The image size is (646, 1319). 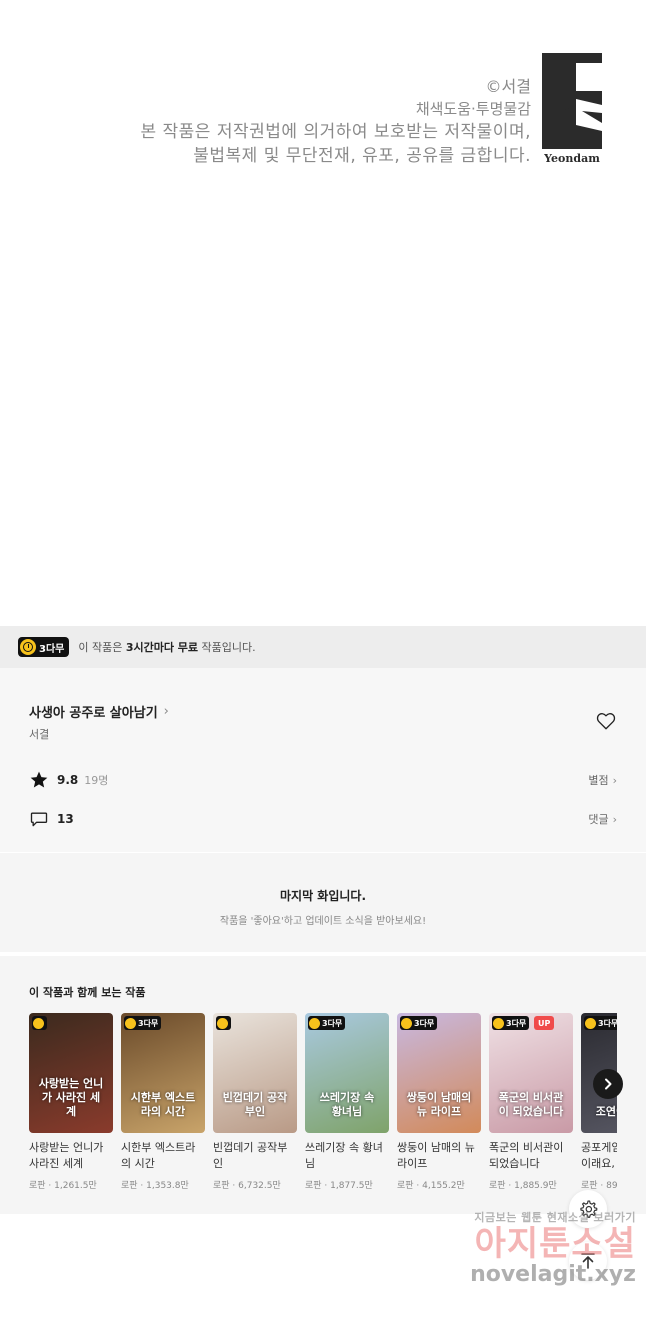 I want to click on last-episode-title: 마지막 화입니다., so click(x=323, y=896).